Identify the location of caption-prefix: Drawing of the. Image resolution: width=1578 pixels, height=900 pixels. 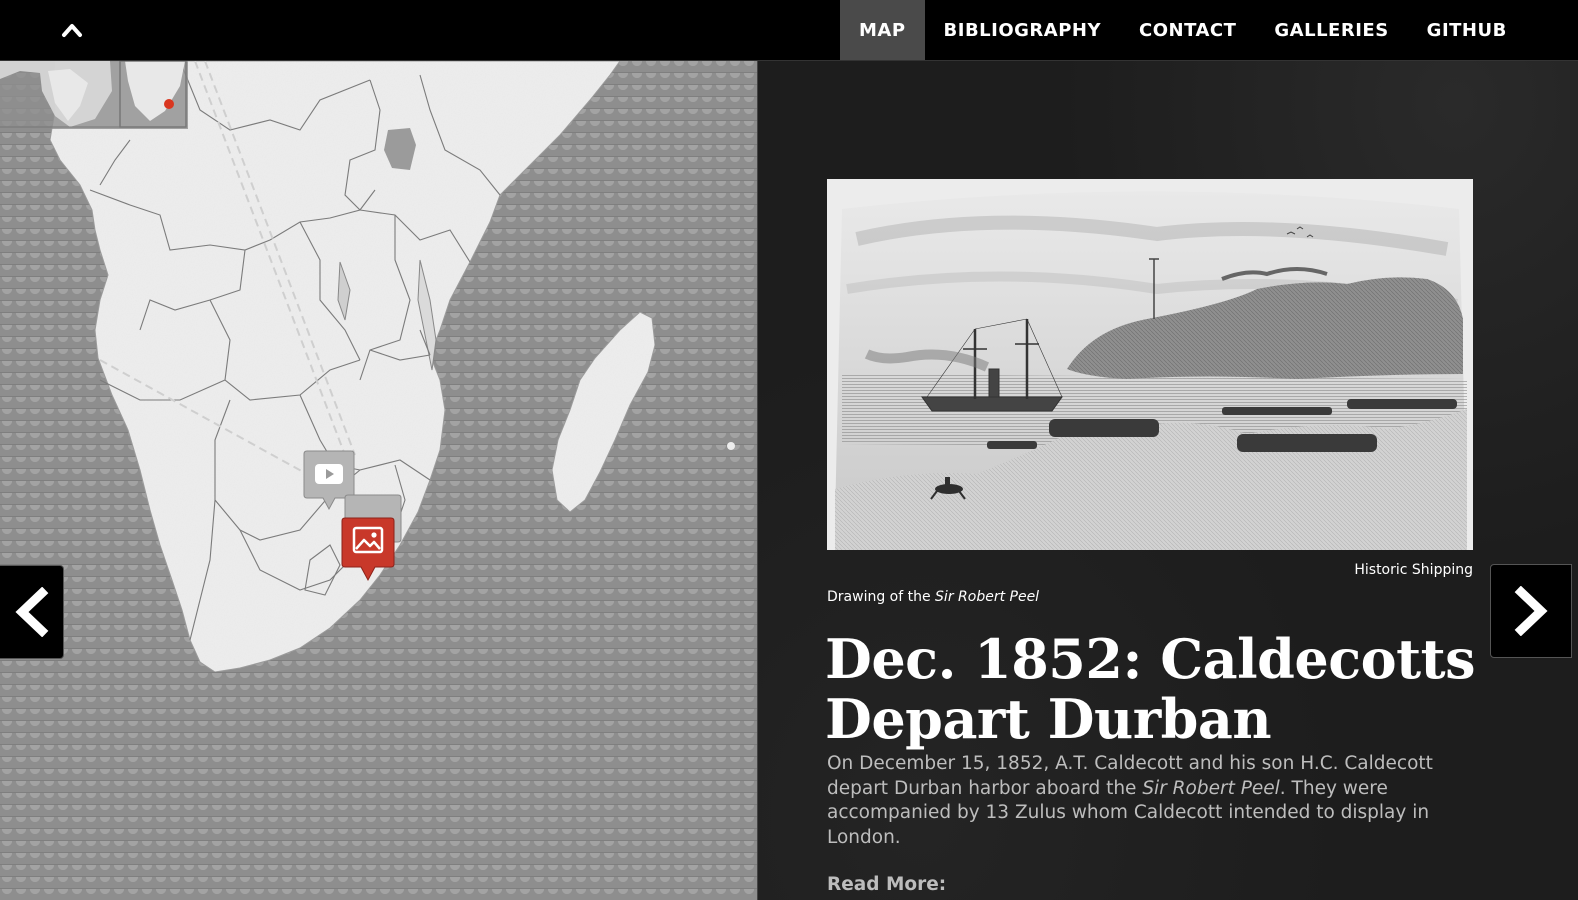
(881, 597).